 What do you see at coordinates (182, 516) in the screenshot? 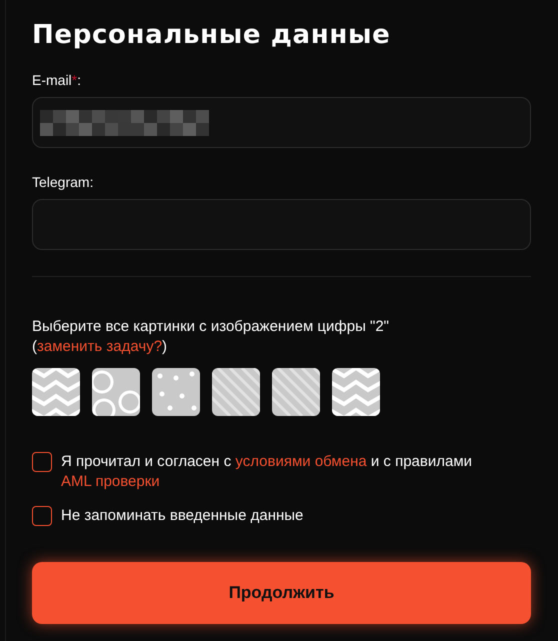
I see `checkbox-label: Не запоминать введенные данные` at bounding box center [182, 516].